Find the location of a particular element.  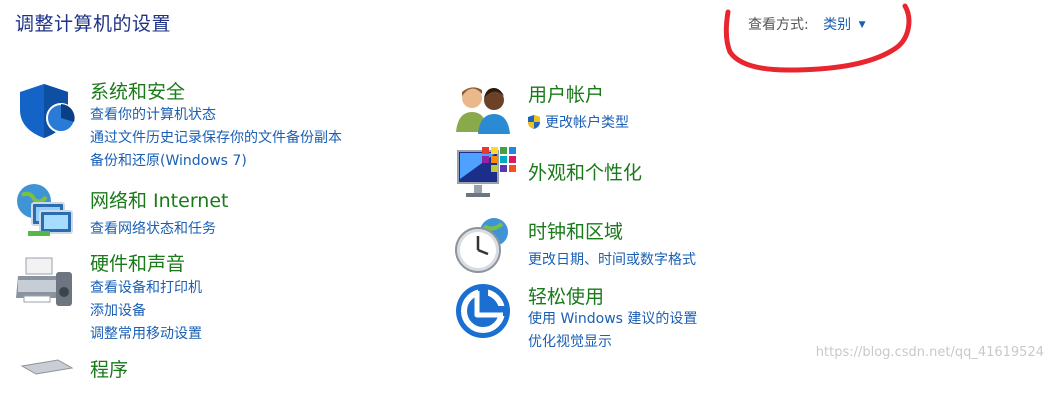

view-by: 查看方式: 类别 ▼ is located at coordinates (807, 24).